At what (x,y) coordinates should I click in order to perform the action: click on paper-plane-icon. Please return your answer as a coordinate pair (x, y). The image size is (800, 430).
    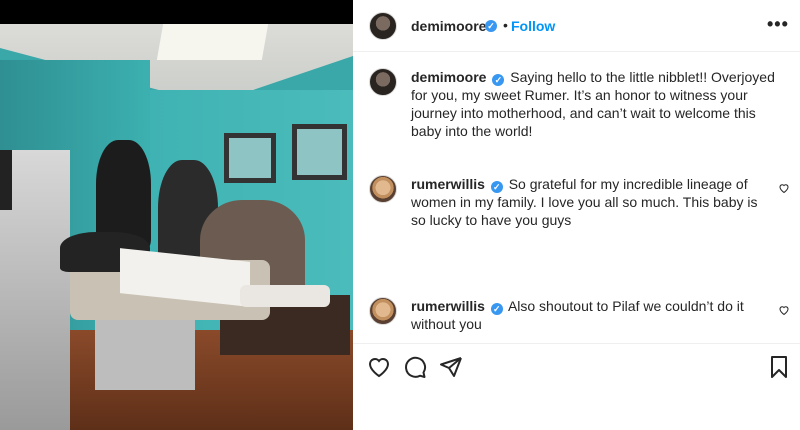
    Looking at the image, I should click on (451, 367).